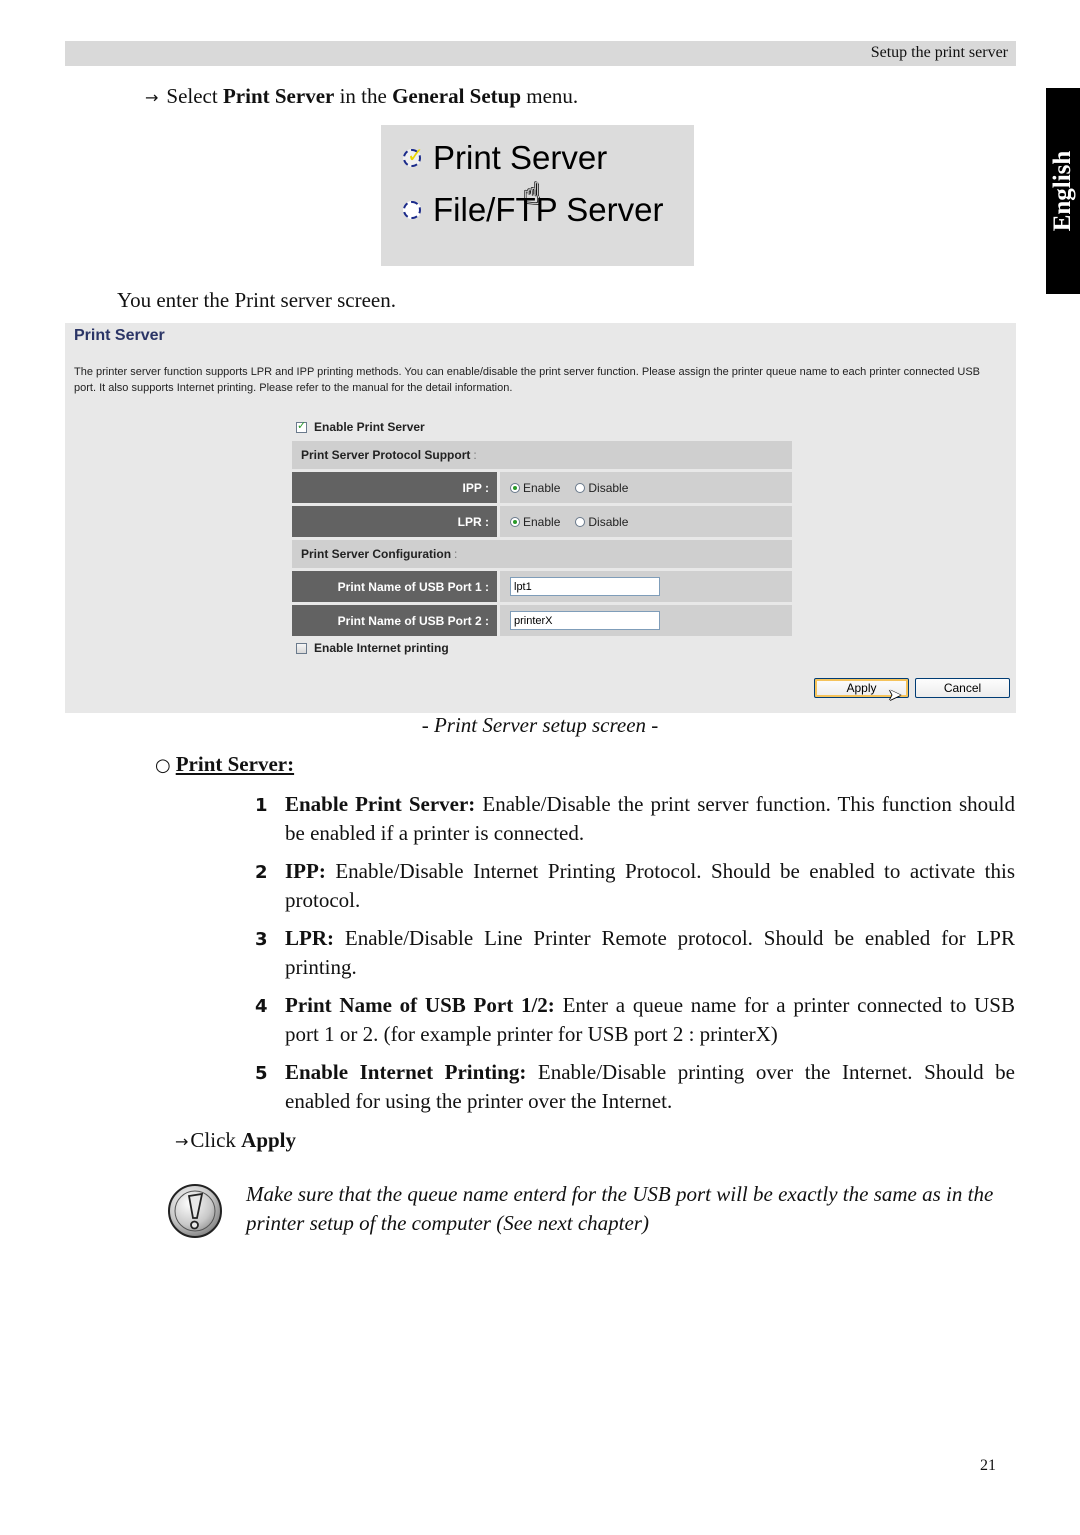 The height and width of the screenshot is (1535, 1080). Describe the element at coordinates (413, 155) in the screenshot. I see `radio-selected-icon: ✓` at that location.